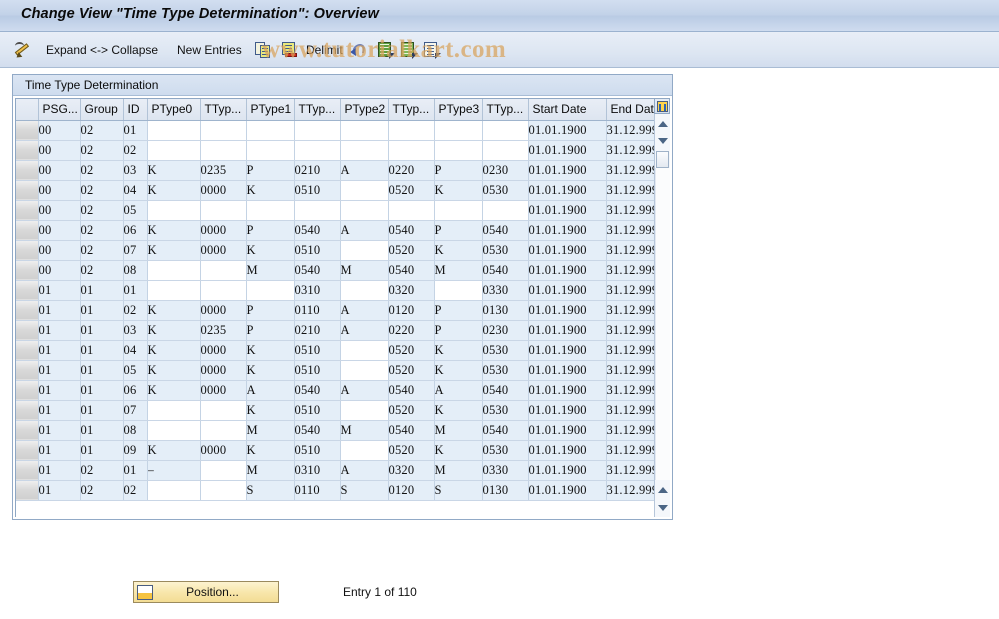  I want to click on scroll-up-button, so click(662, 123).